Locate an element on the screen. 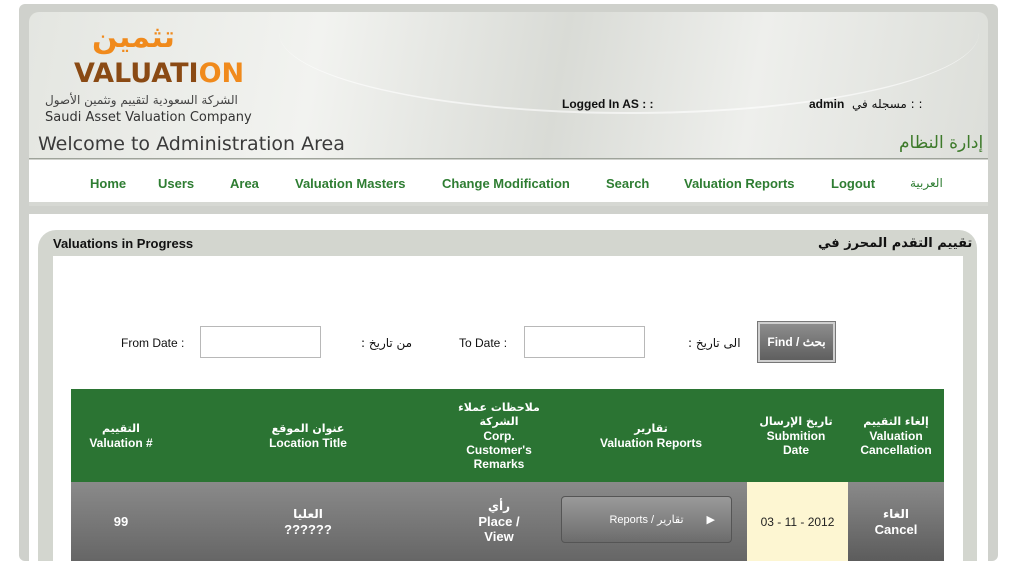 The image size is (1034, 561). nav-change-modification: Change Modification is located at coordinates (506, 183).